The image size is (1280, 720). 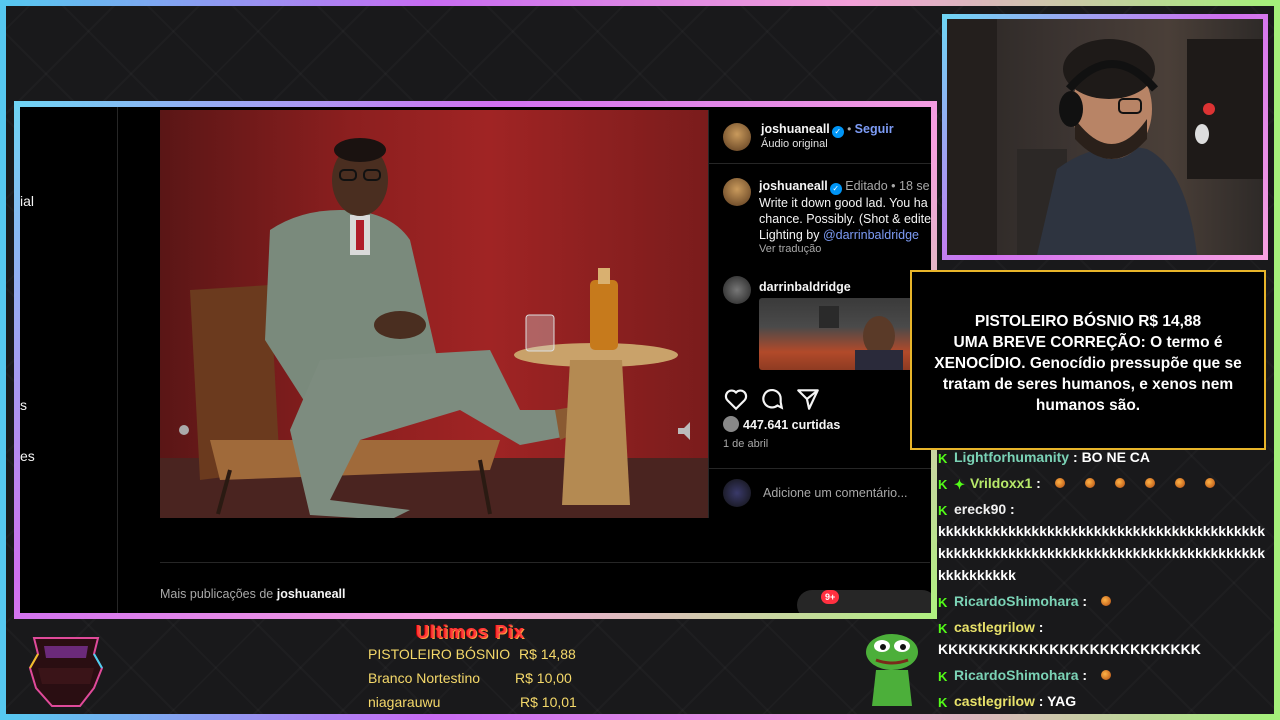 I want to click on likes-count: 447.641 curtidas, so click(x=781, y=424).